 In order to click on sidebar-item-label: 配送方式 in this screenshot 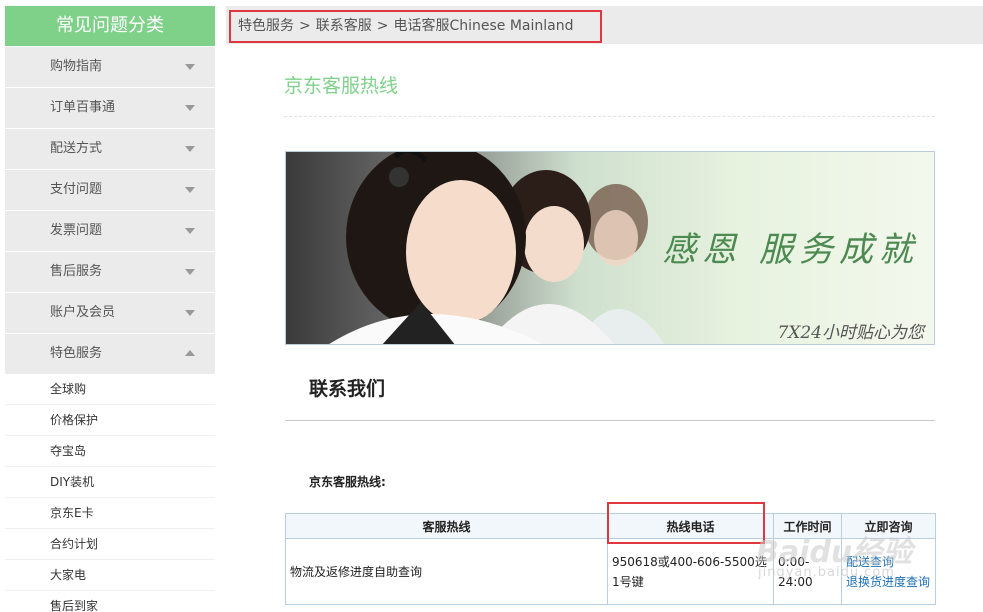, I will do `click(76, 148)`.